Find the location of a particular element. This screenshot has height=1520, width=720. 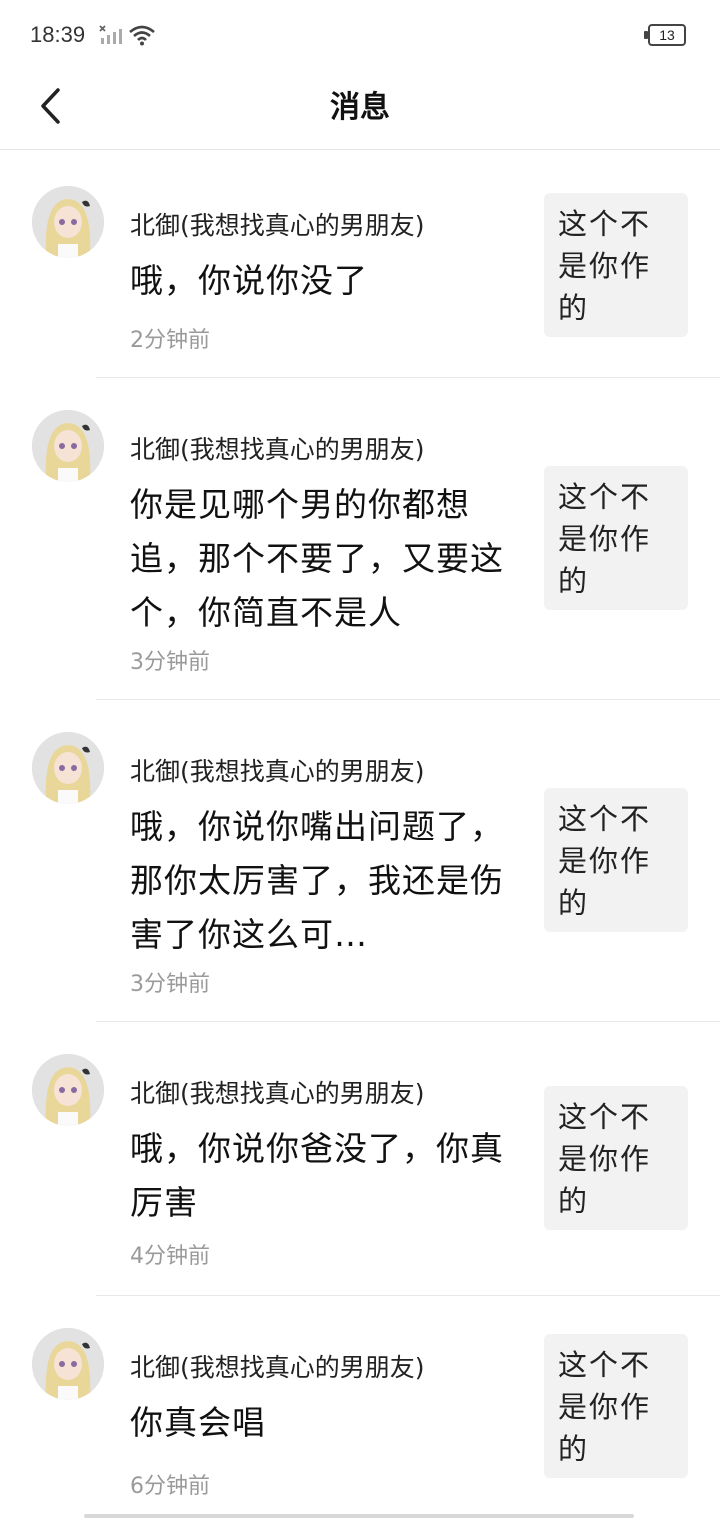

nav-bar: 消息 is located at coordinates (360, 111).